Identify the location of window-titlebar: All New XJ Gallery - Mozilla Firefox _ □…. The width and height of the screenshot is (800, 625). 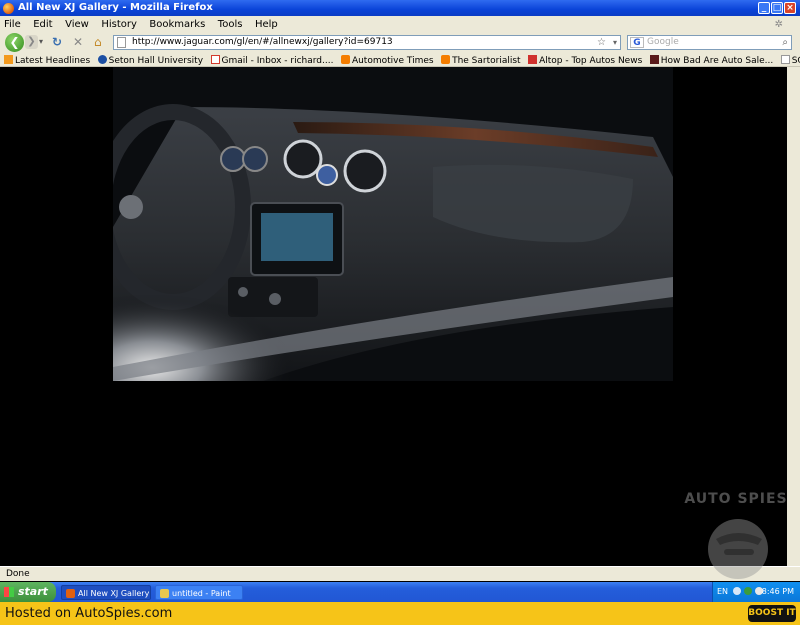
(400, 8).